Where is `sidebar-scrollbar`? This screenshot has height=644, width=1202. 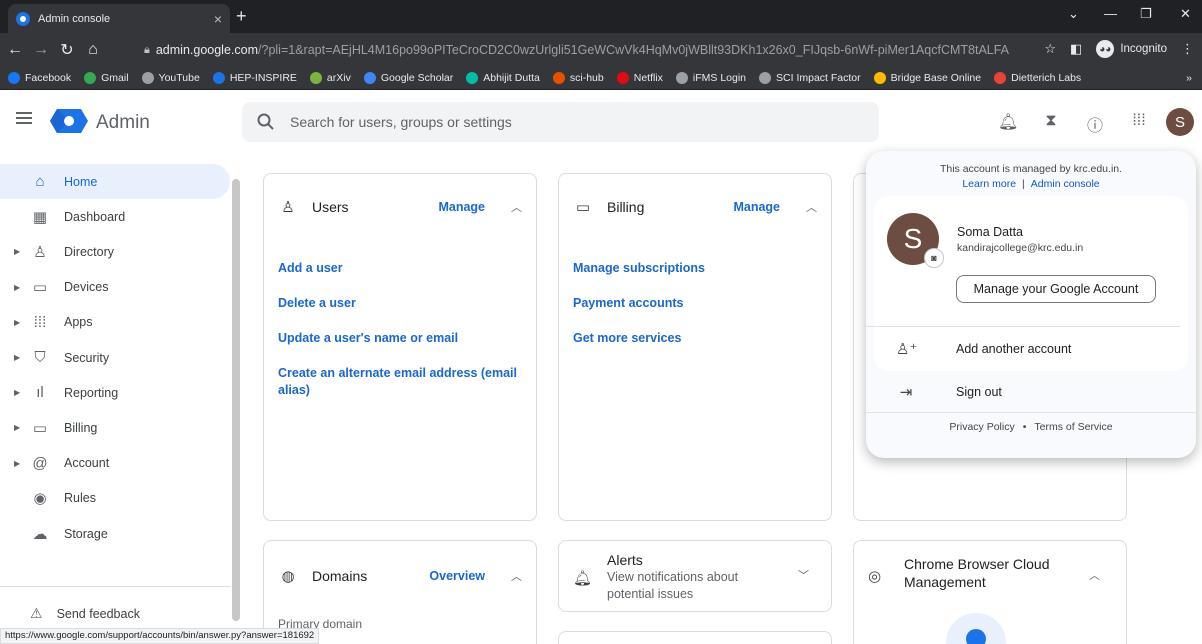
sidebar-scrollbar is located at coordinates (236, 400).